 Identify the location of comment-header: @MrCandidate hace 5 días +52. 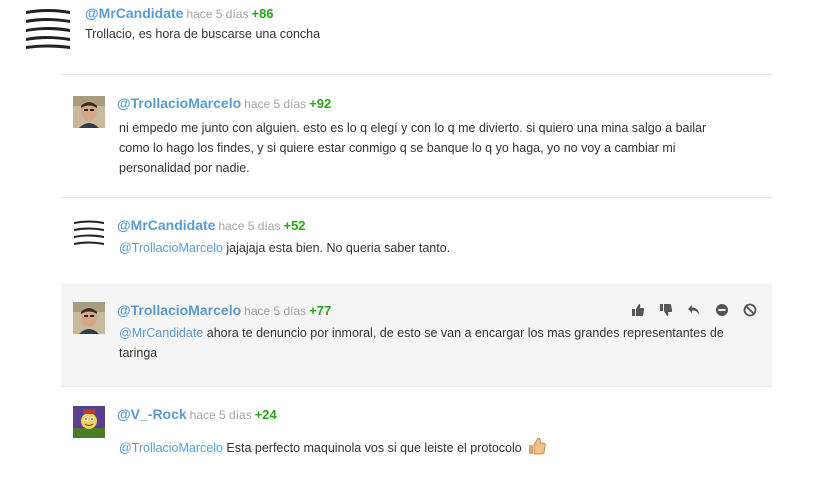
(211, 225).